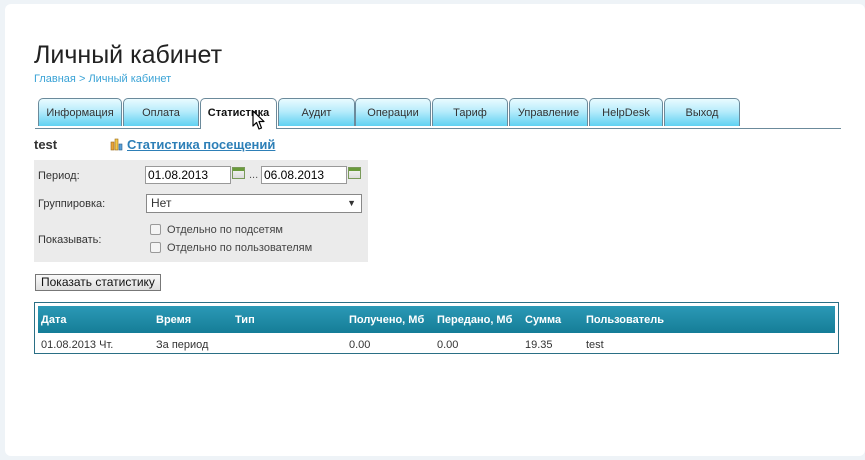 The image size is (865, 460). Describe the element at coordinates (387, 320) in the screenshot. I see `column-header-received: Получено, Мб` at that location.